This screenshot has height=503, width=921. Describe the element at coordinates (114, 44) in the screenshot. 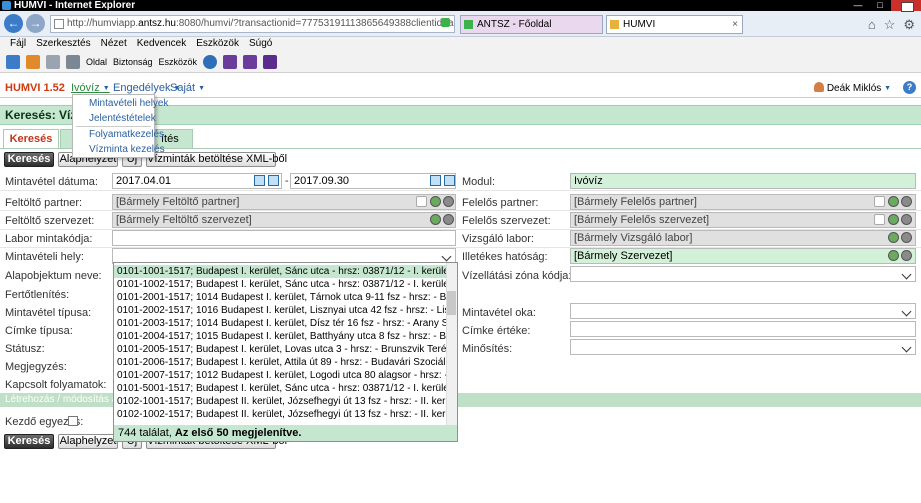

I see `menu-view: Nézet` at that location.